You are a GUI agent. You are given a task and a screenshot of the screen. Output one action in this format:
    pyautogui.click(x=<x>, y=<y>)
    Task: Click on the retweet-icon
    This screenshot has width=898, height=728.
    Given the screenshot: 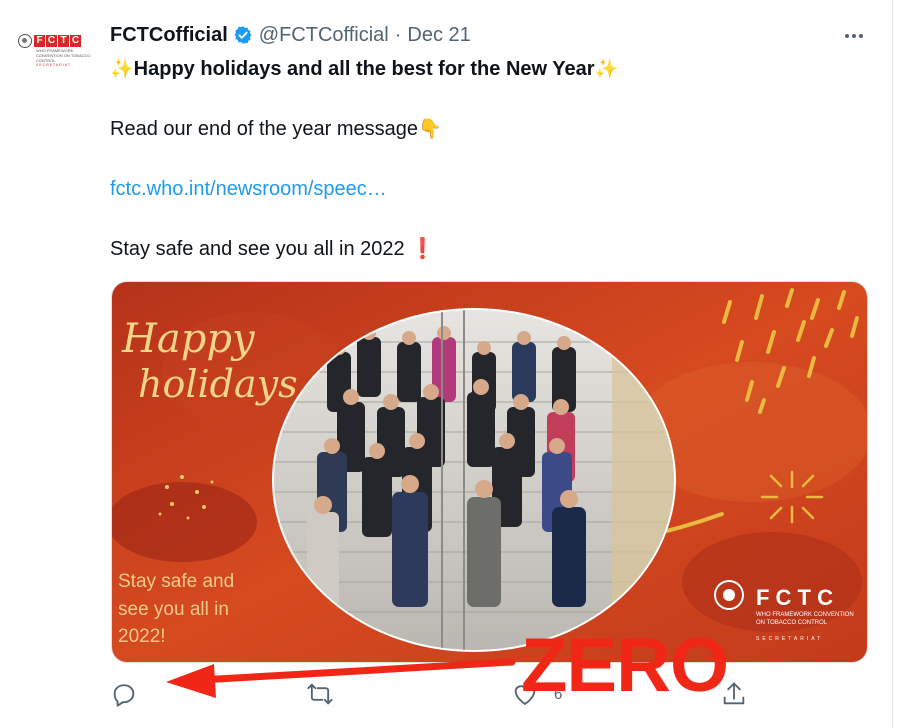 What is the action you would take?
    pyautogui.click(x=320, y=694)
    